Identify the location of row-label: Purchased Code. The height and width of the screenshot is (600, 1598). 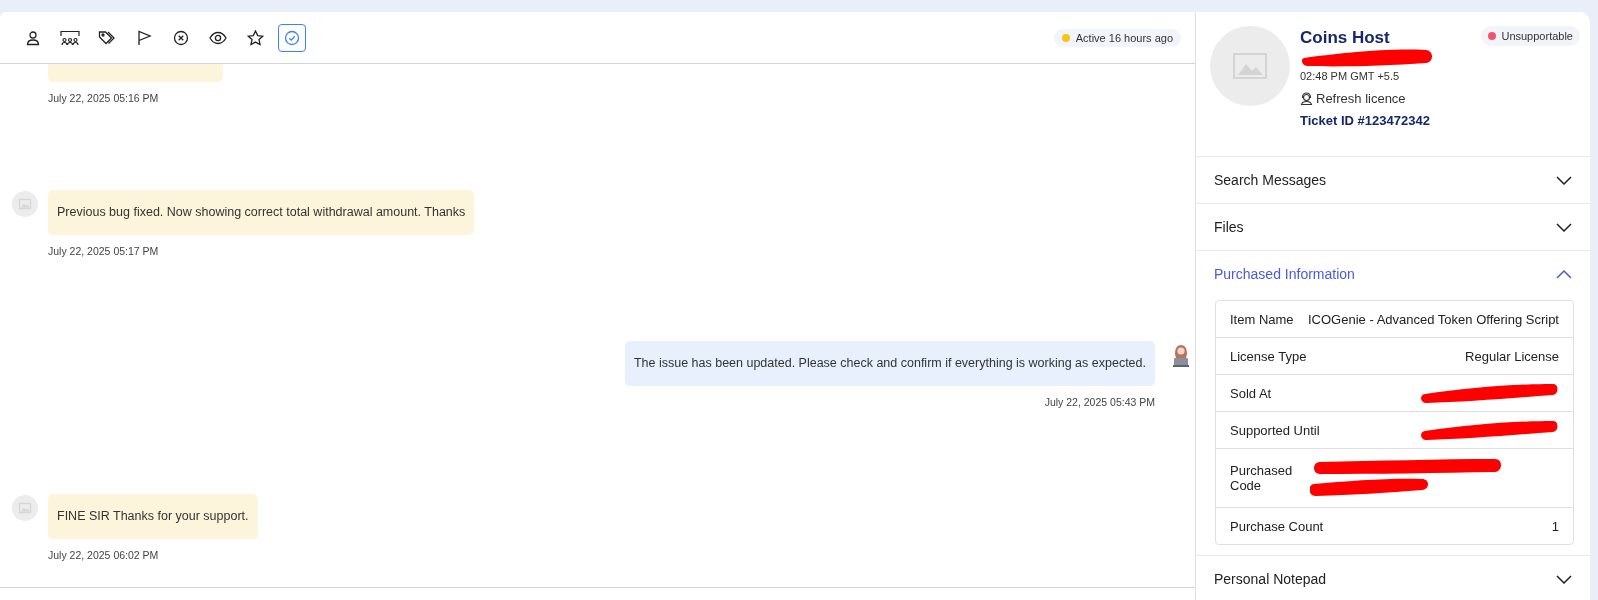
(1262, 478).